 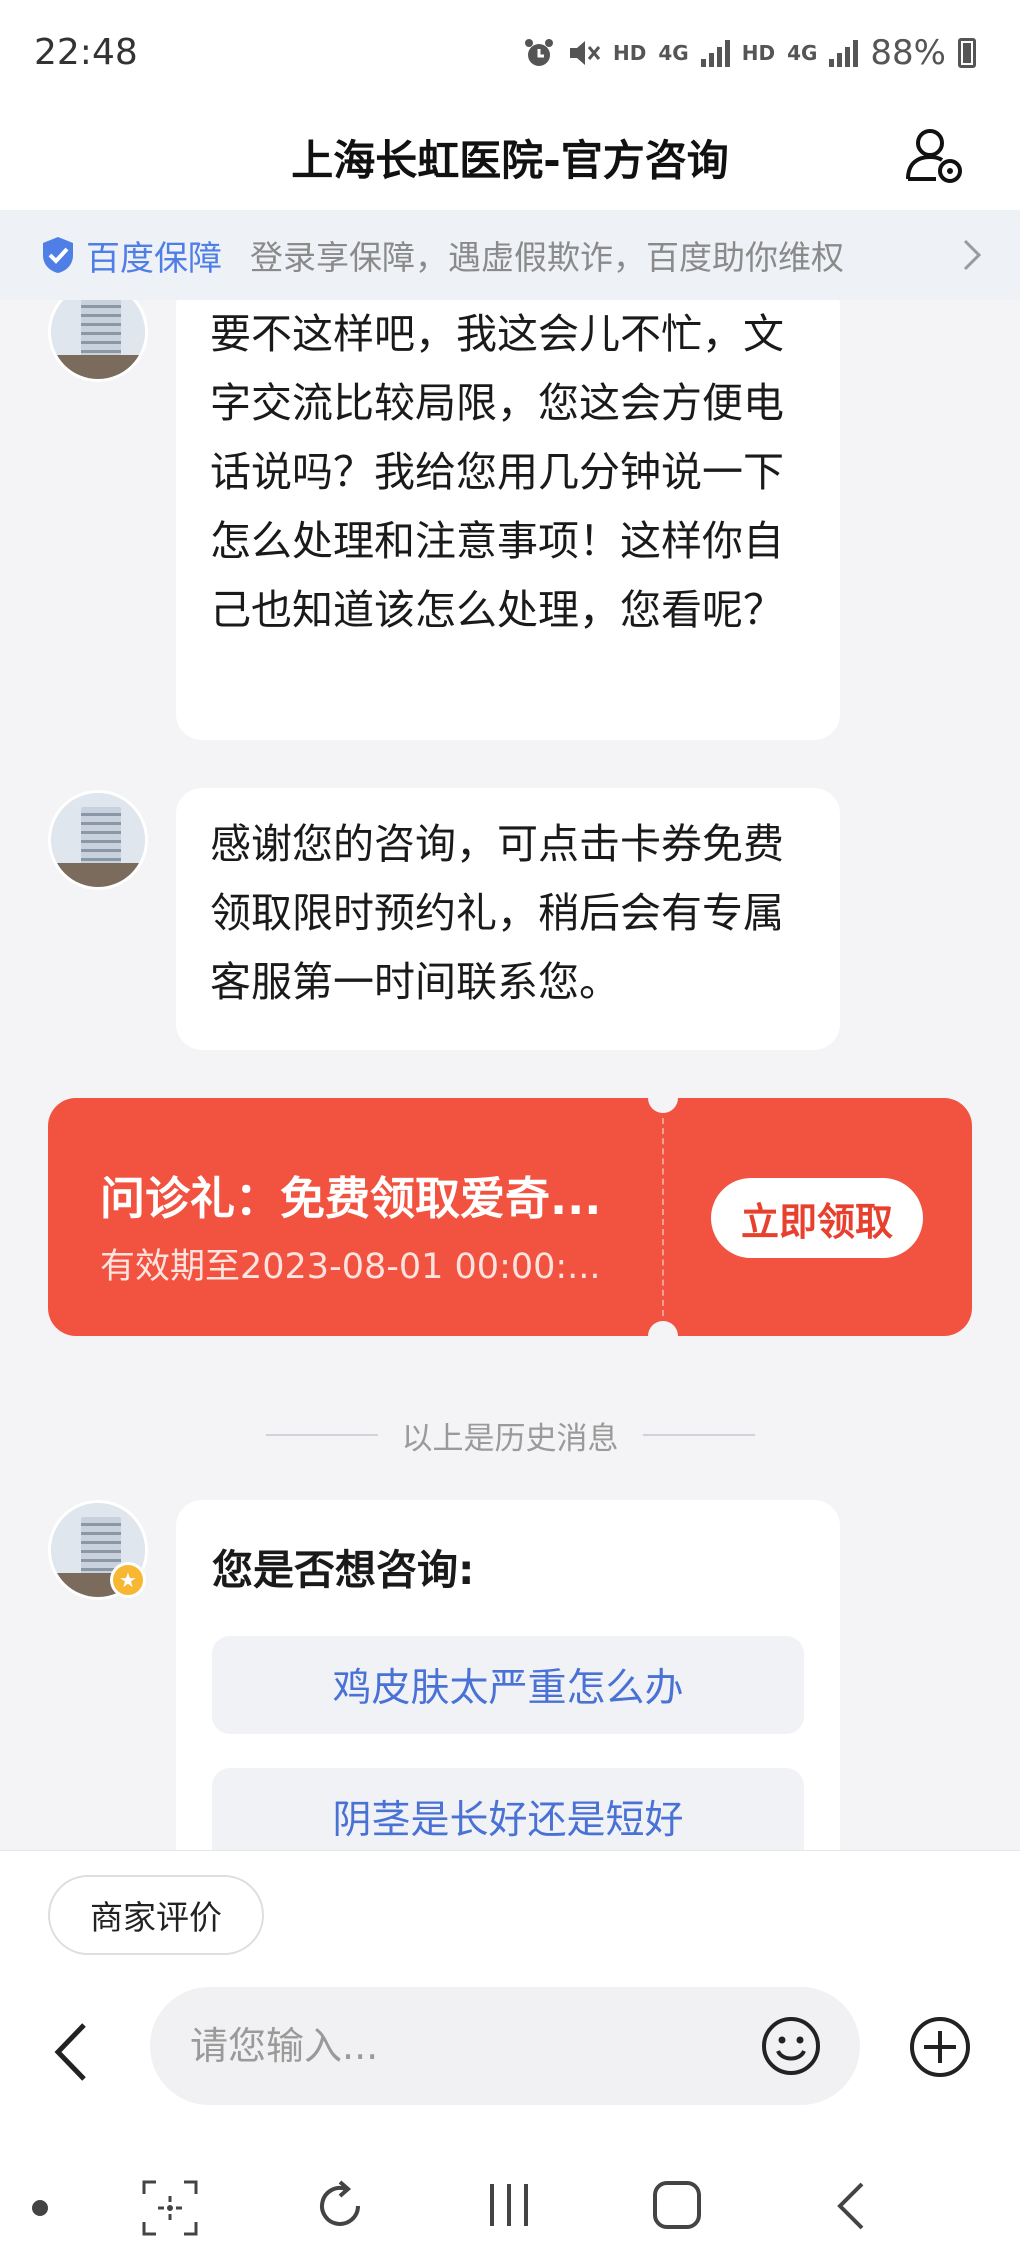 What do you see at coordinates (128, 1580) in the screenshot?
I see `star-badge-icon: ★` at bounding box center [128, 1580].